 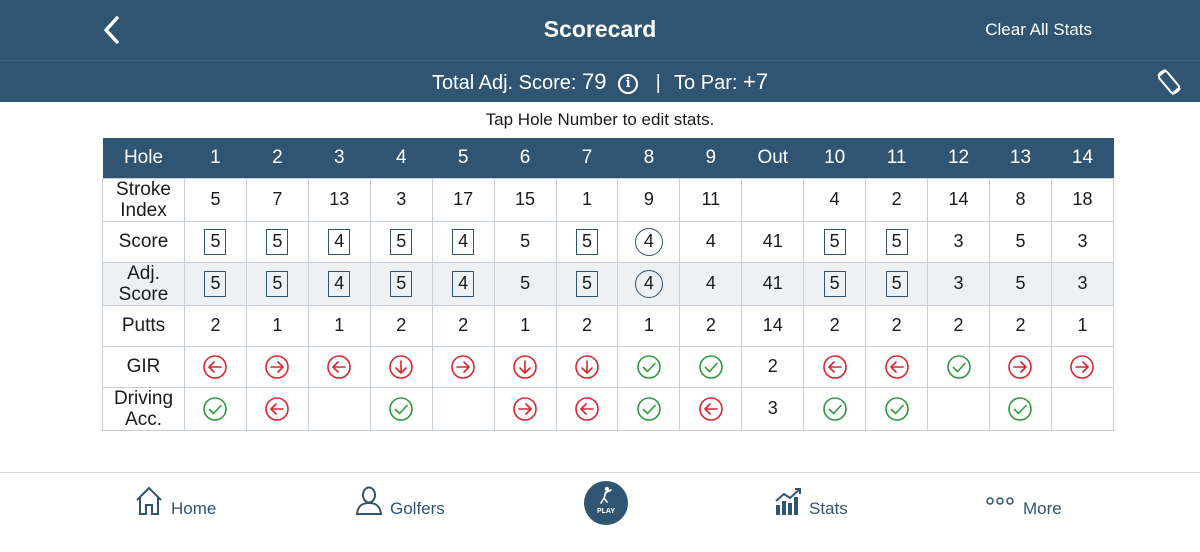 I want to click on cell-value: 7, so click(x=277, y=199).